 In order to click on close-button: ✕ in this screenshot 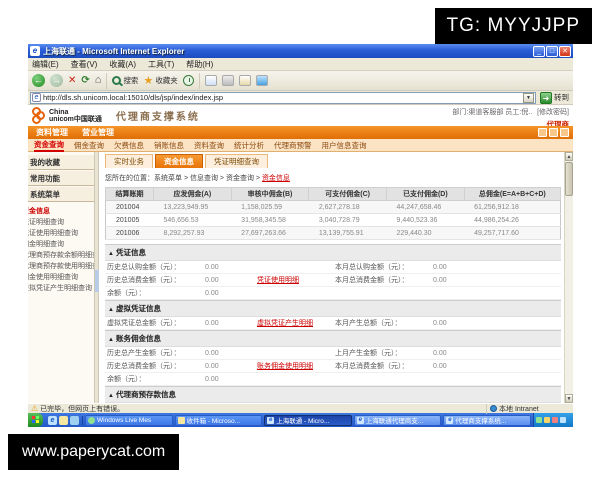, I will do `click(565, 51)`.